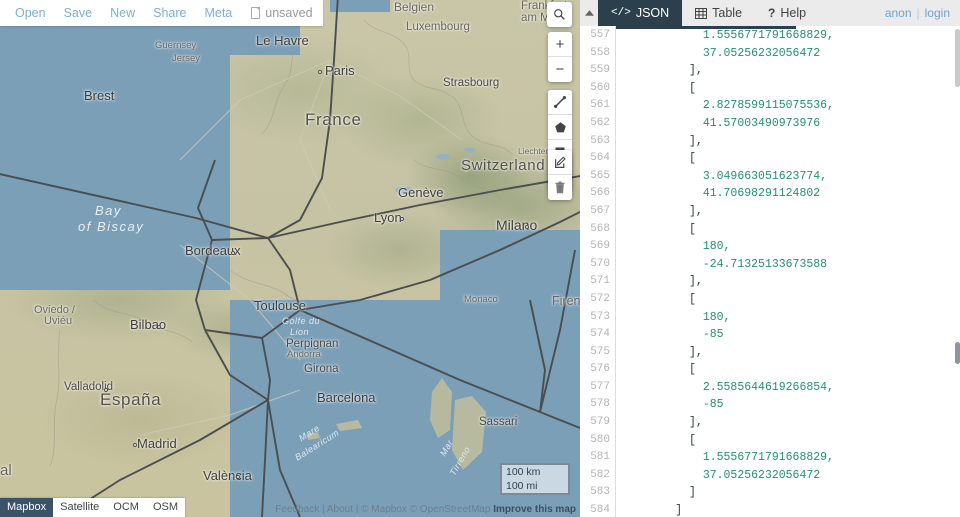 The height and width of the screenshot is (517, 960). What do you see at coordinates (718, 13) in the screenshot?
I see `tab-table: Table` at bounding box center [718, 13].